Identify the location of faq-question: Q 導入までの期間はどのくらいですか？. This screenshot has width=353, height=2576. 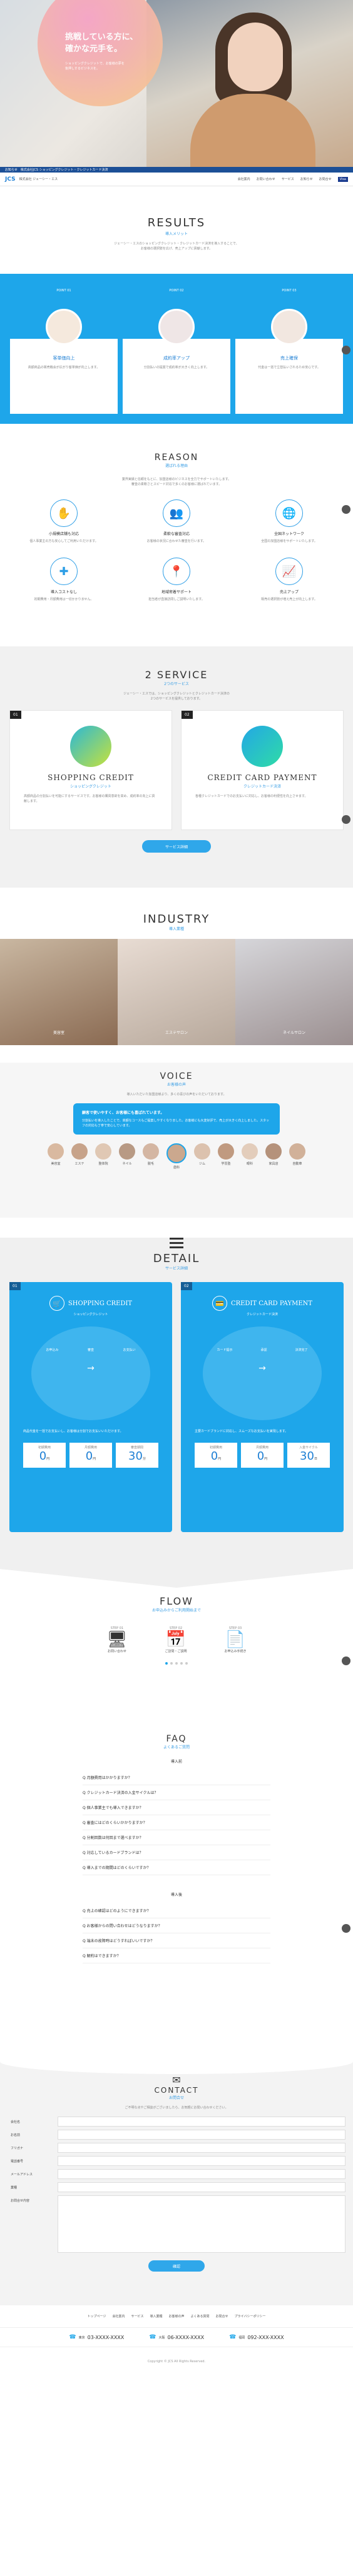
(176, 1867).